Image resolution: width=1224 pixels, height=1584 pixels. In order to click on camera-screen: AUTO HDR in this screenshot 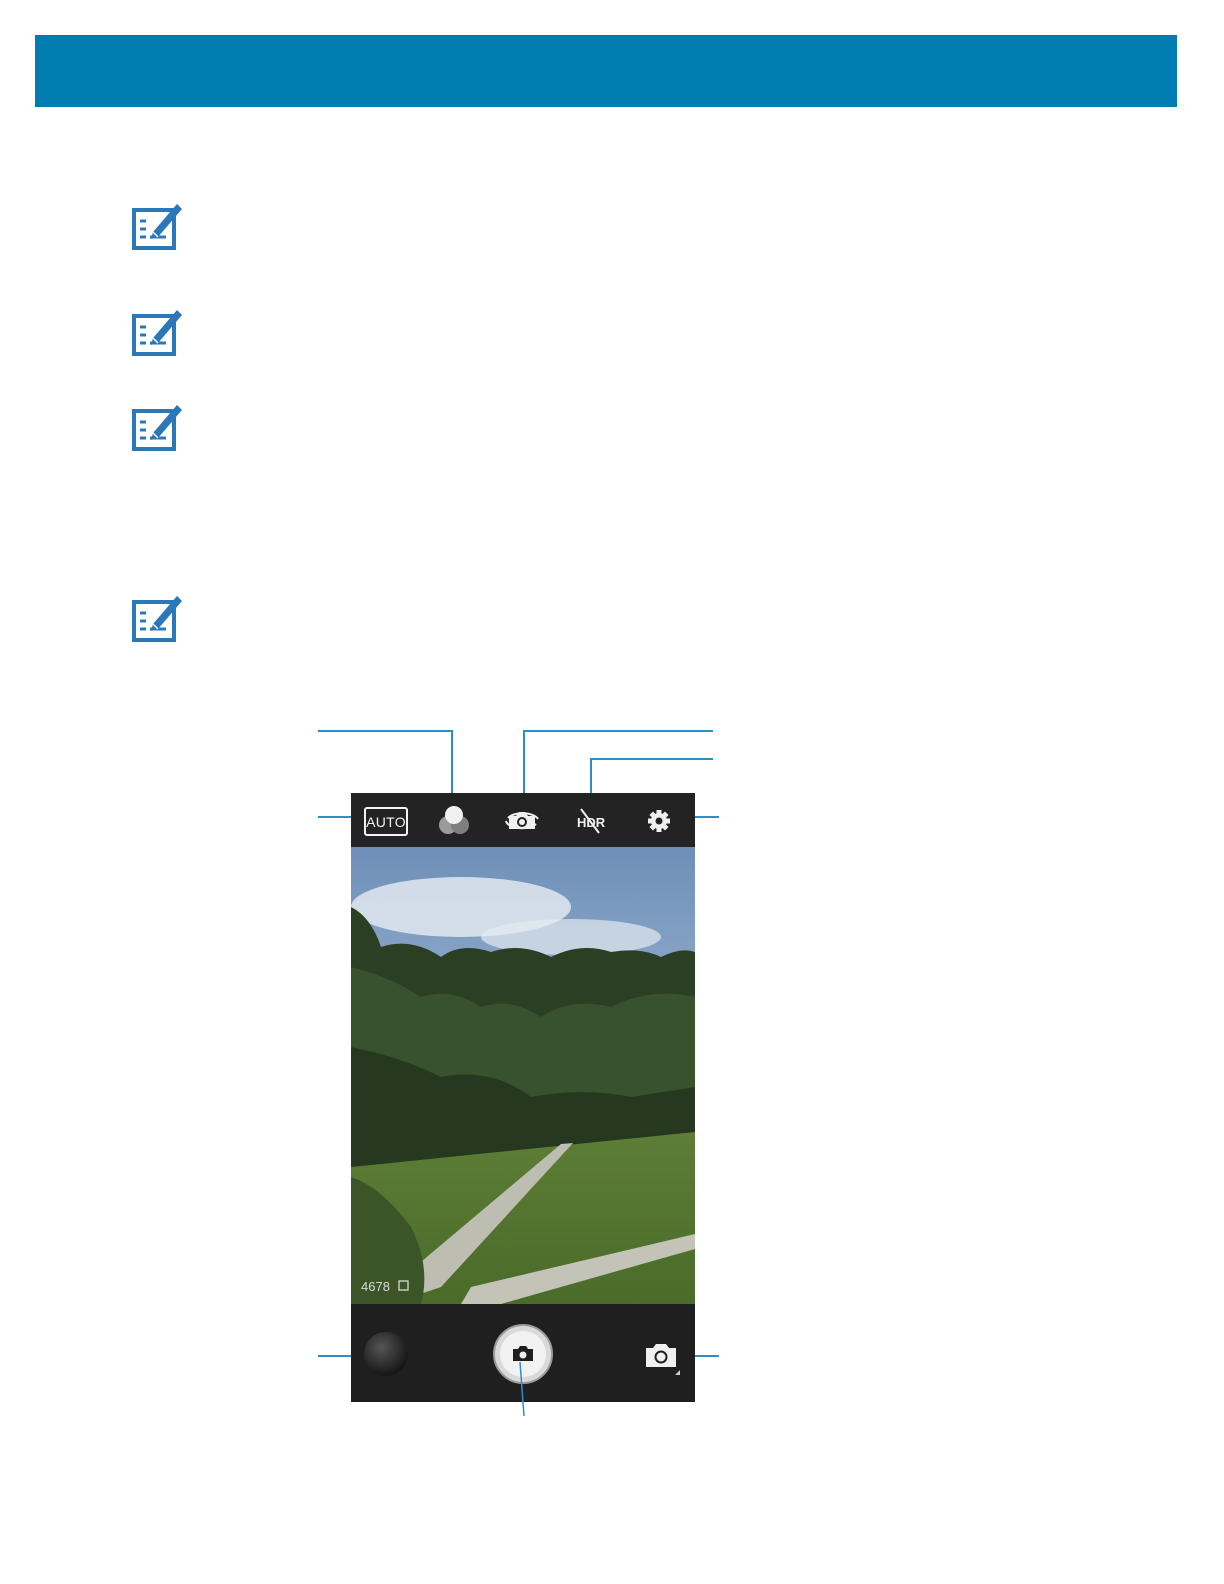, I will do `click(523, 1097)`.